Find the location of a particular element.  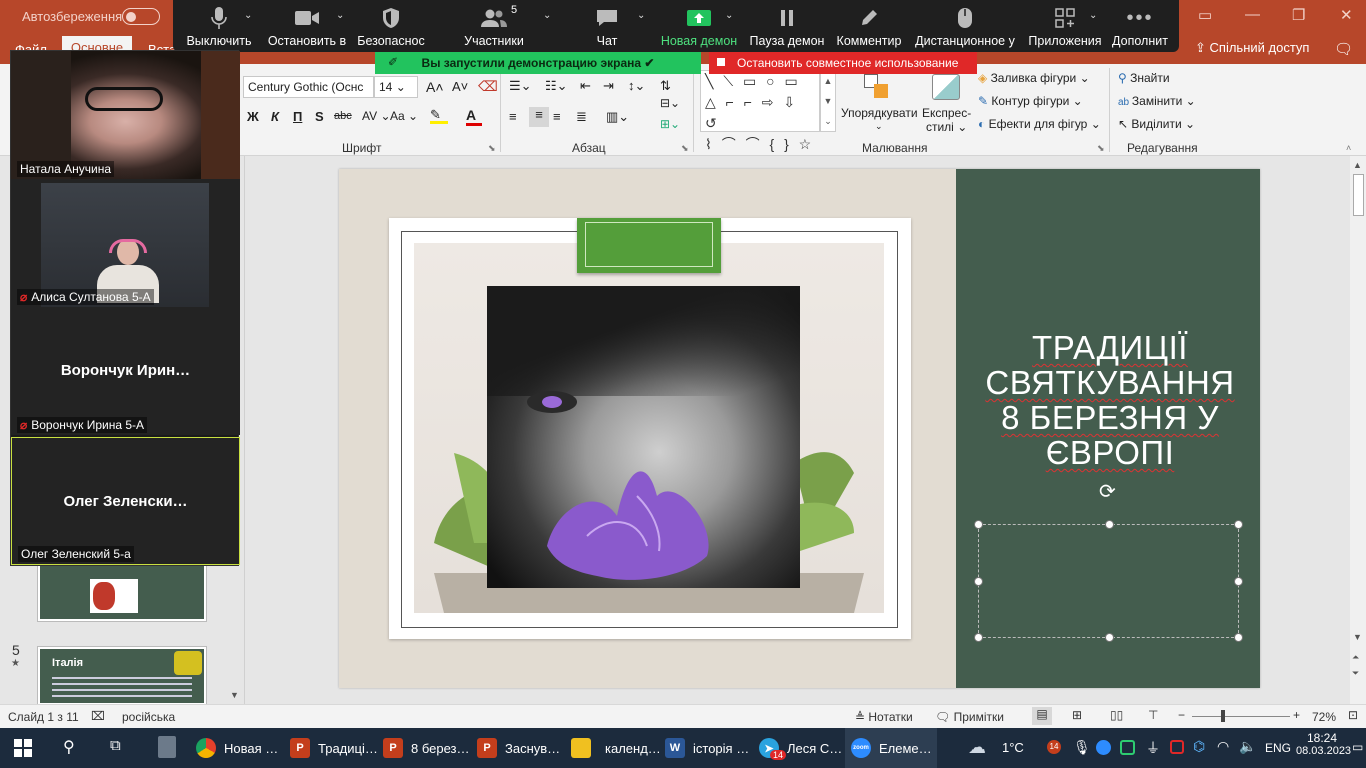

shapes-more-icon: ▲ ▼ ⌄ is located at coordinates (828, 101).